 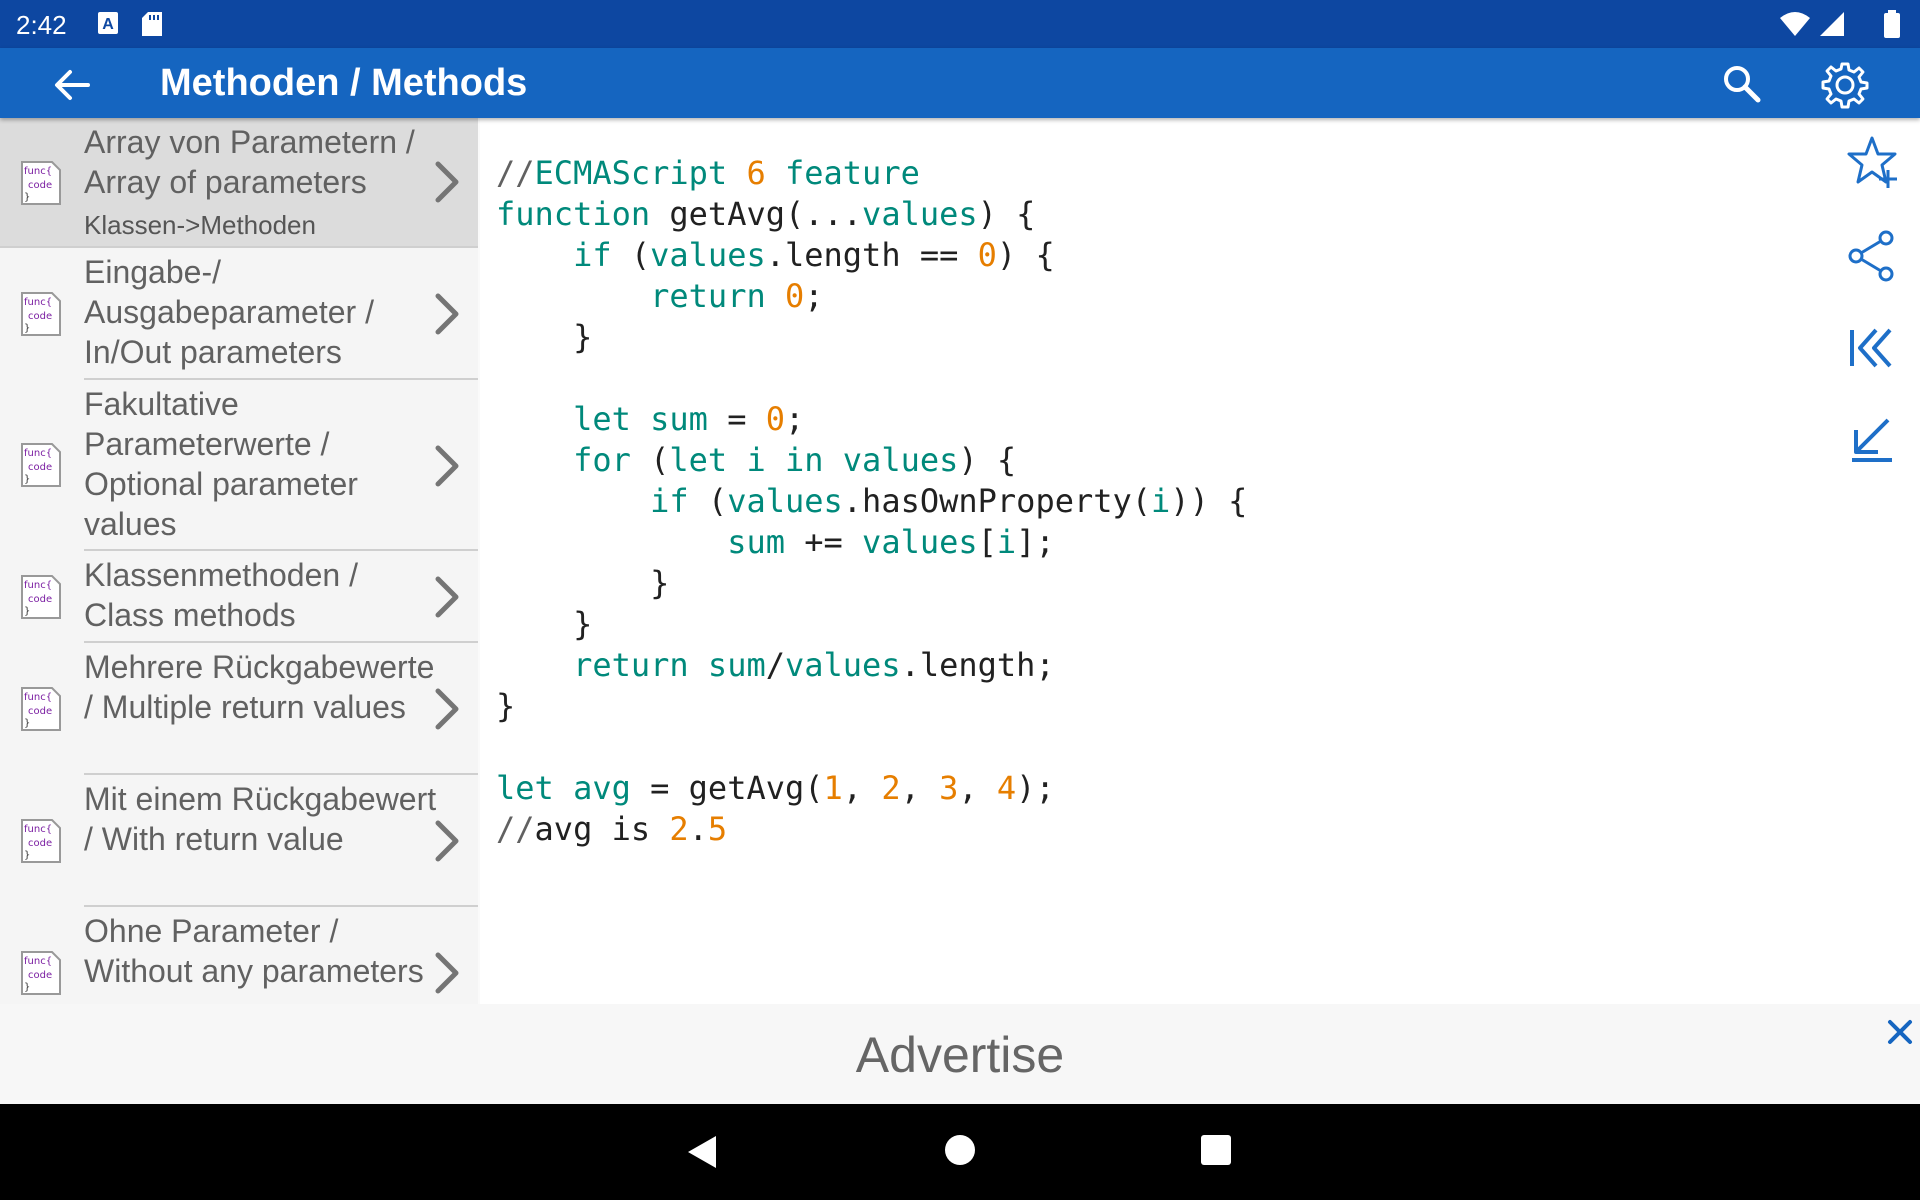 What do you see at coordinates (152, 24) in the screenshot?
I see `sd-card-icon` at bounding box center [152, 24].